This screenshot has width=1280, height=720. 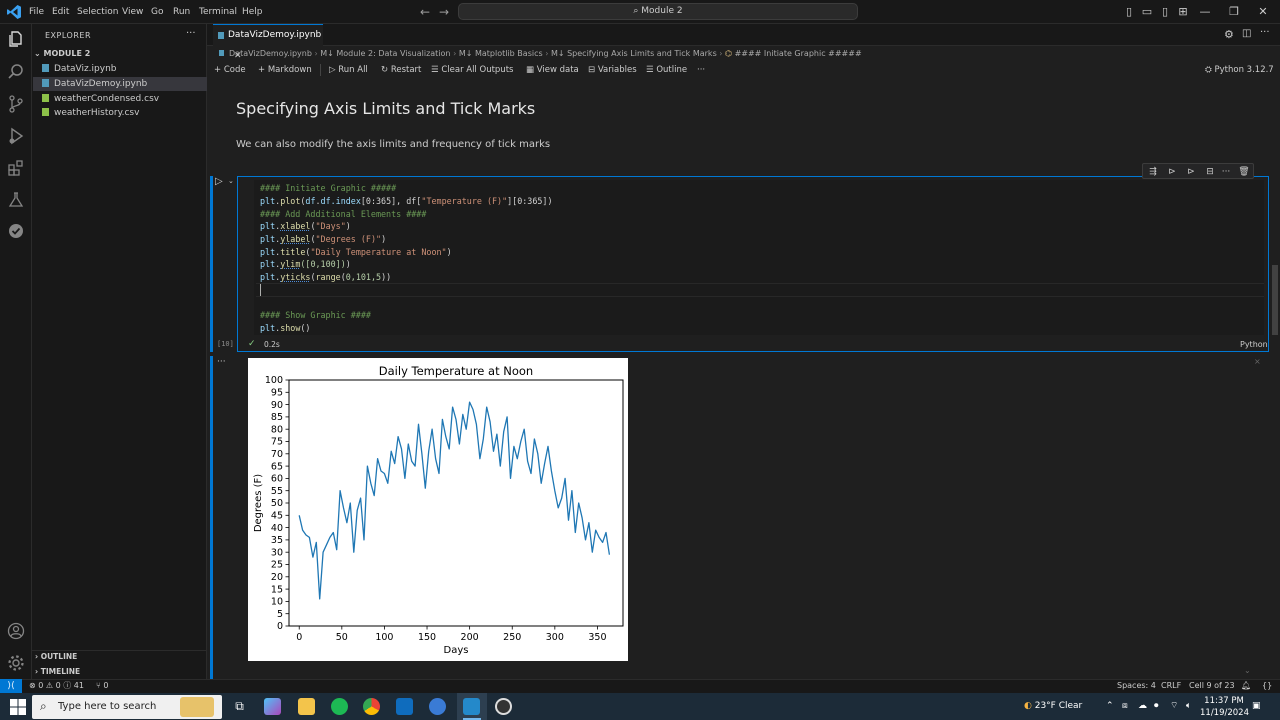 What do you see at coordinates (16, 200) in the screenshot?
I see `testing-flask-icon` at bounding box center [16, 200].